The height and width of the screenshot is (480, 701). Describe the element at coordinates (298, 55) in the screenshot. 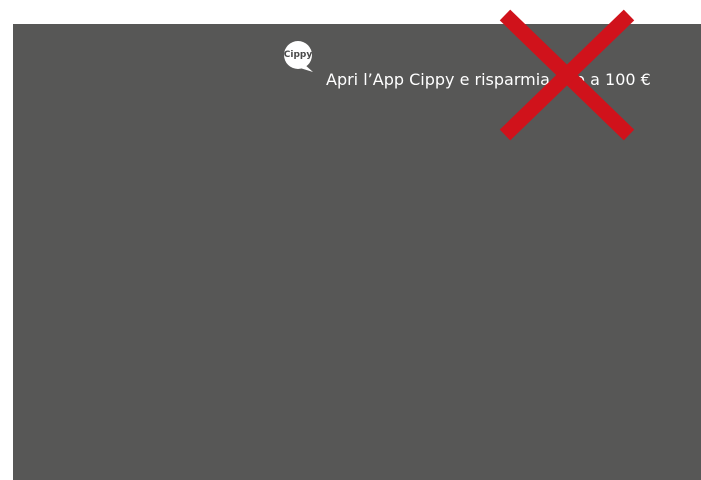

I see `logo-label: Cippy` at that location.